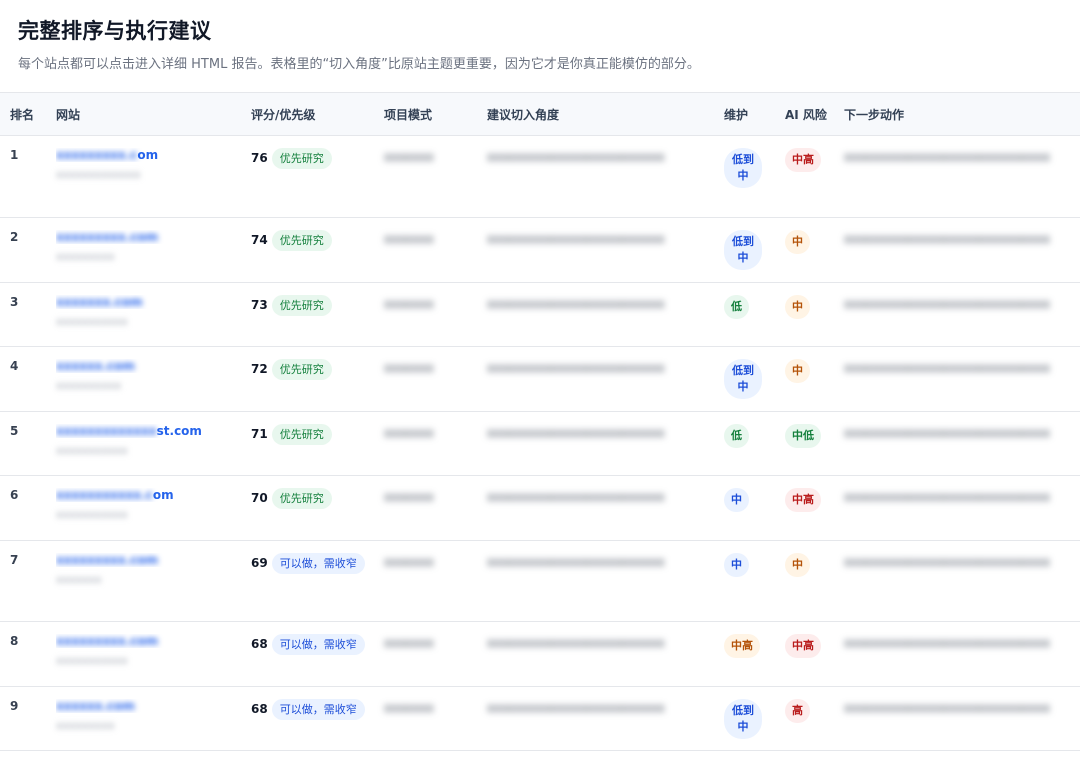  What do you see at coordinates (804, 443) in the screenshot?
I see `ai-risk-cell: 中低` at bounding box center [804, 443].